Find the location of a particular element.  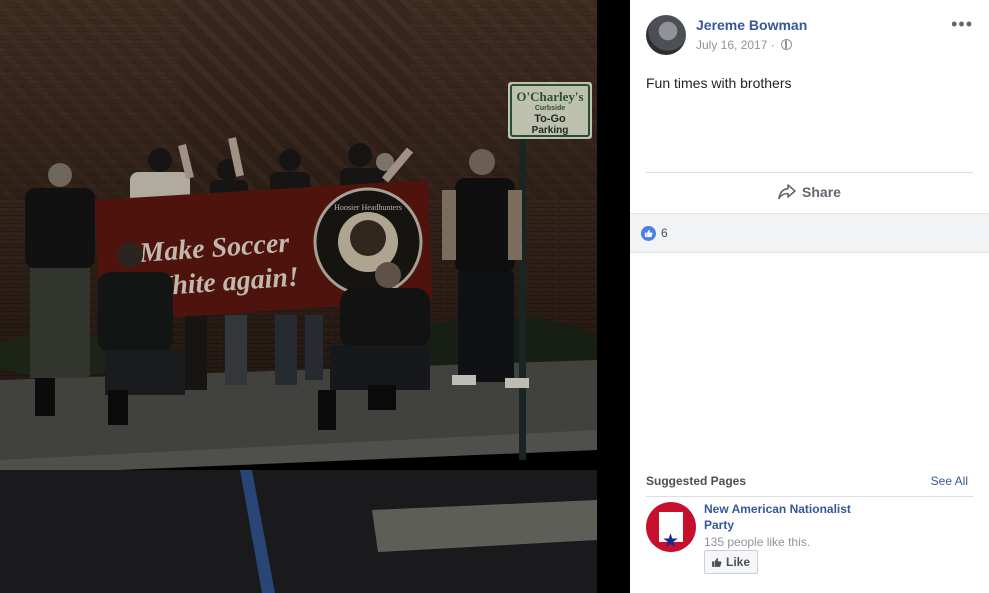

post-date: July 16, 2017 is located at coordinates (731, 45).